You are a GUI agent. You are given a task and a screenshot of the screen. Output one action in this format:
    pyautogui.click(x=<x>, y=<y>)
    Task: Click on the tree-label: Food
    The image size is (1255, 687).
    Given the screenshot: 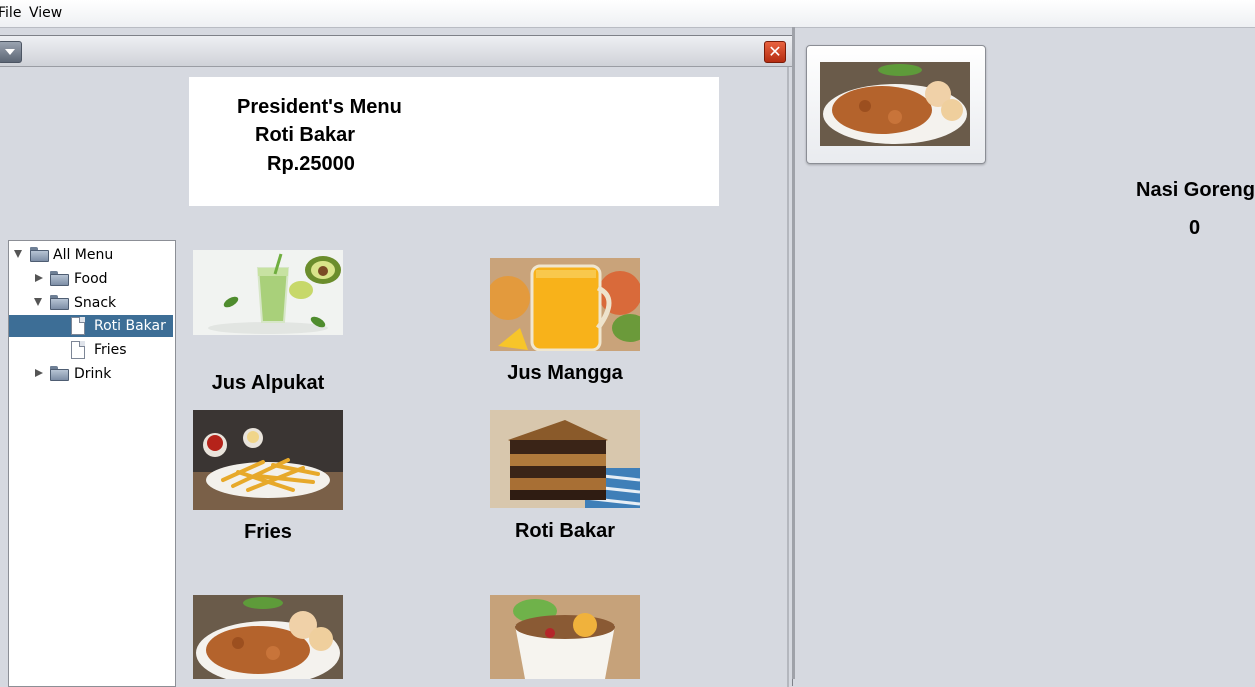 What is the action you would take?
    pyautogui.click(x=91, y=279)
    